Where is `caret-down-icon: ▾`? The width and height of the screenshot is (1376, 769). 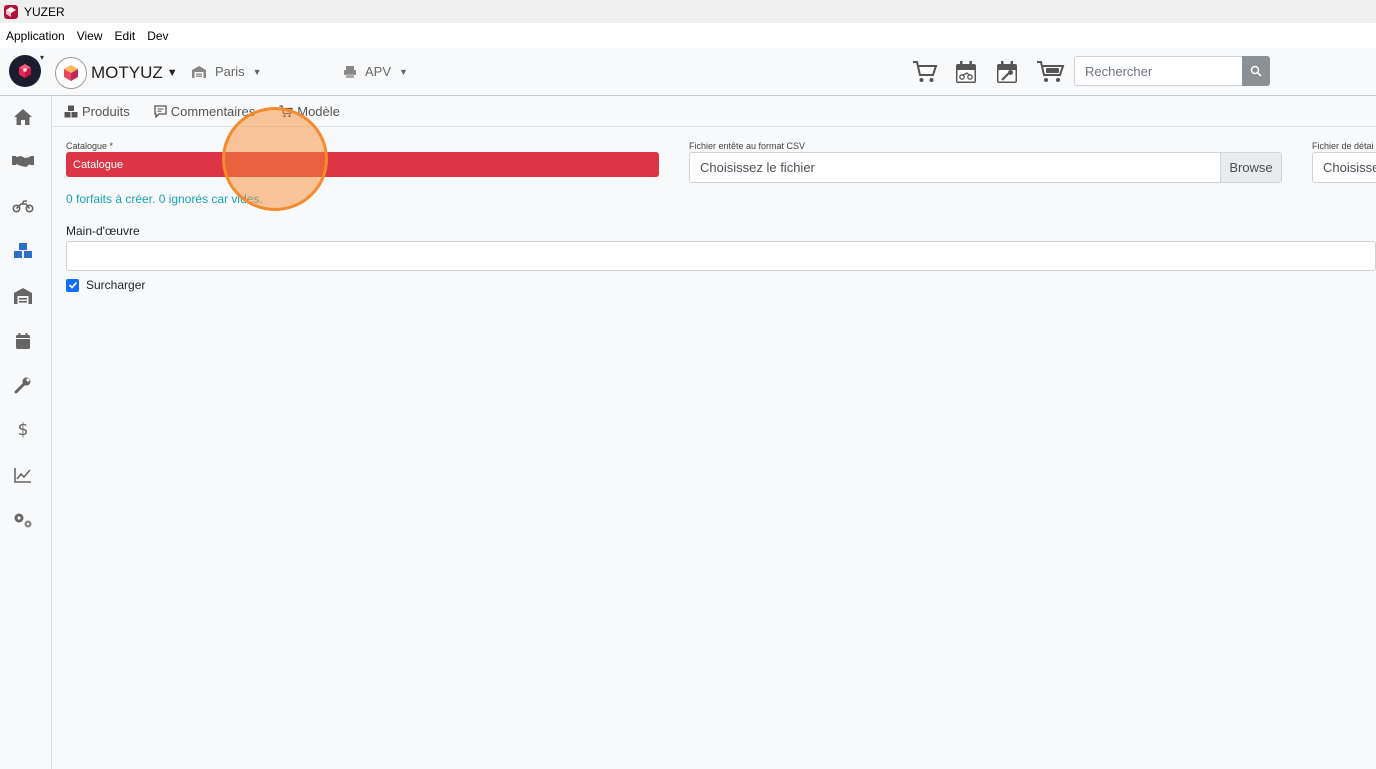 caret-down-icon: ▾ is located at coordinates (41, 57).